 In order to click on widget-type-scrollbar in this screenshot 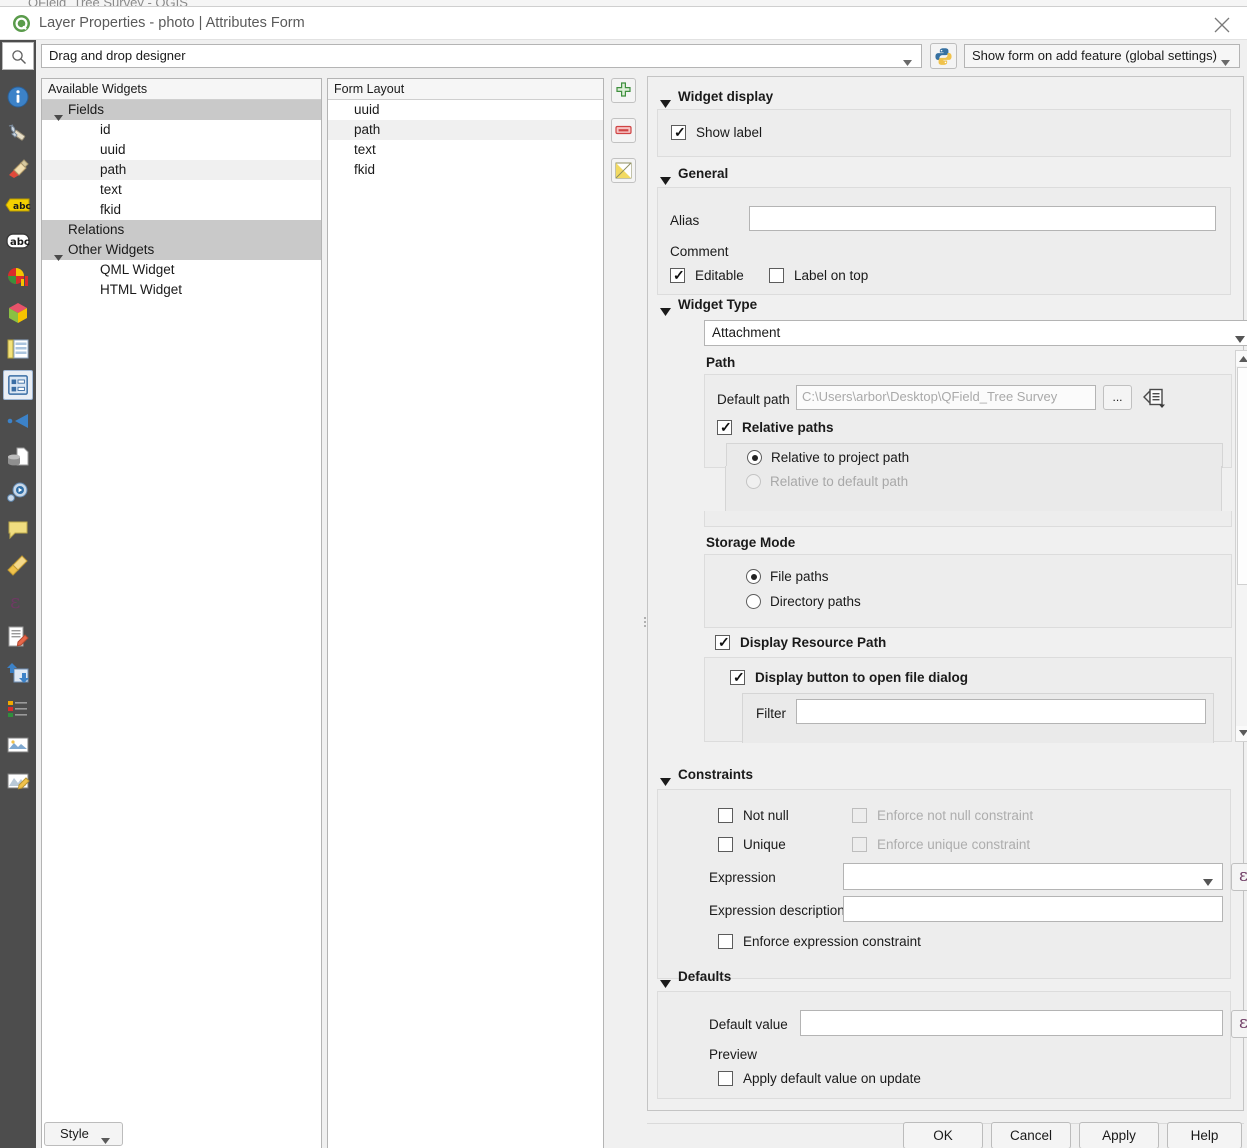, I will do `click(1241, 546)`.